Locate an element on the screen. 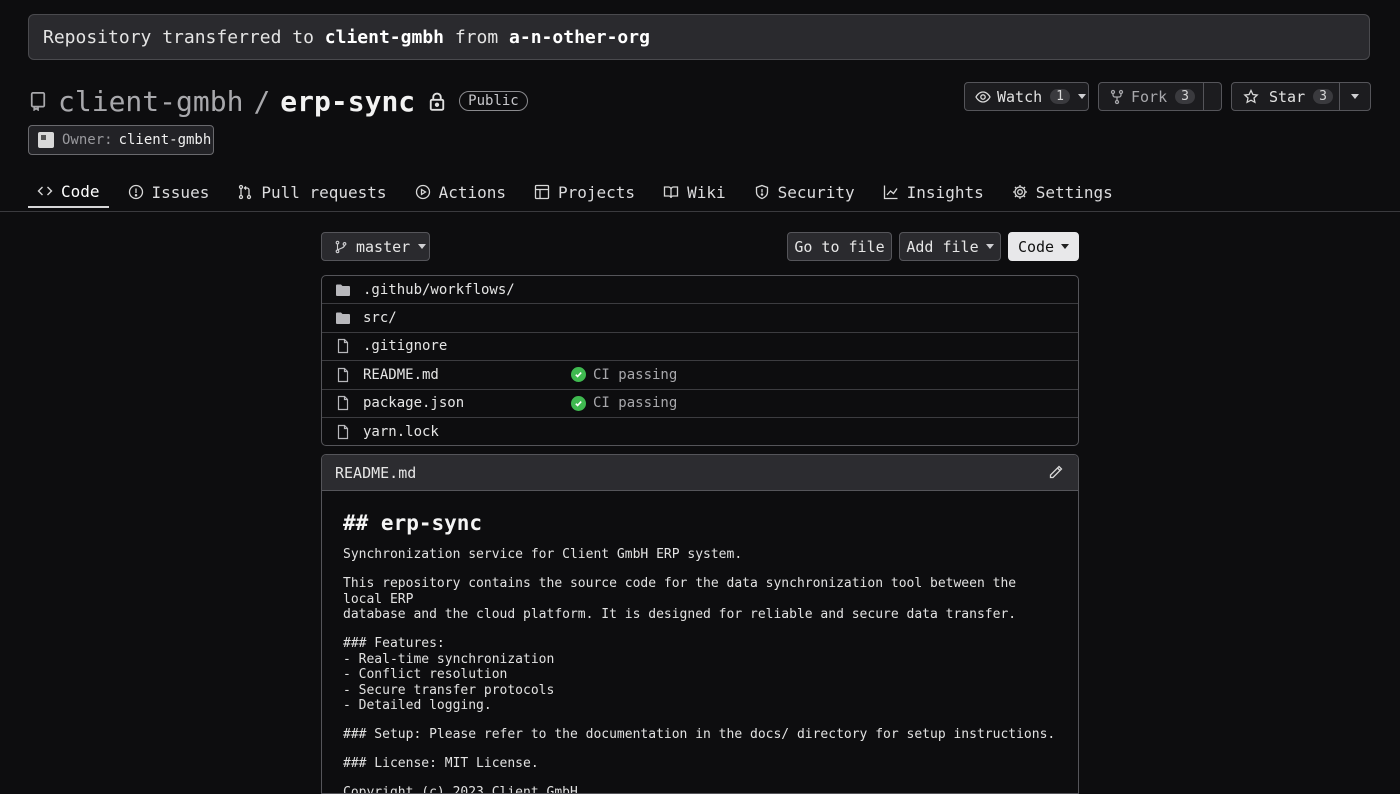  branch-name: master is located at coordinates (383, 246).